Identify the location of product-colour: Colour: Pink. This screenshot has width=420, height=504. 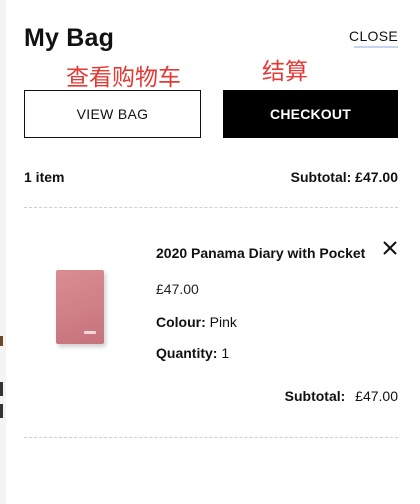
(196, 322).